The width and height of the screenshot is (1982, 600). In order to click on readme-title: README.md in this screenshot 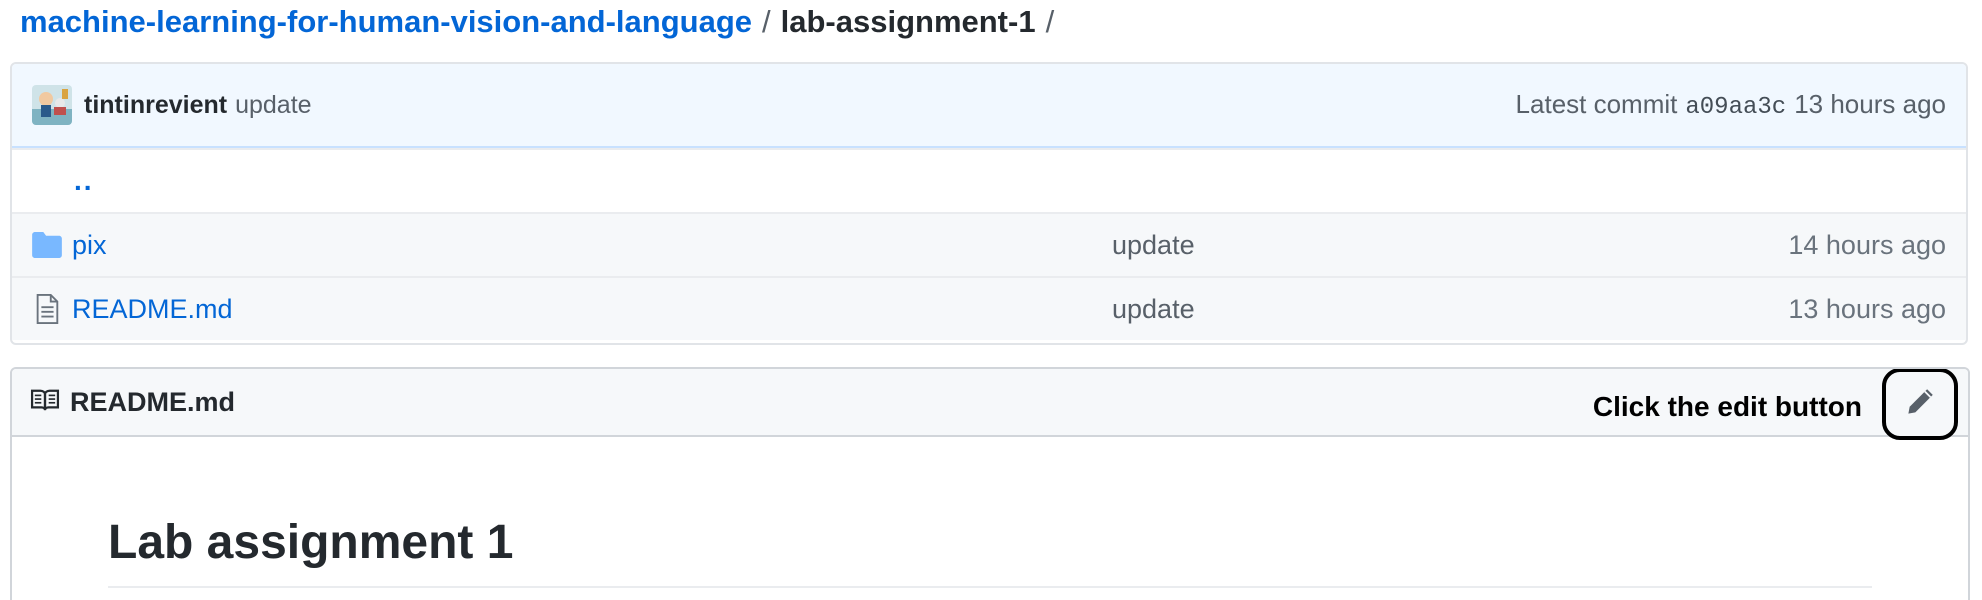, I will do `click(153, 401)`.